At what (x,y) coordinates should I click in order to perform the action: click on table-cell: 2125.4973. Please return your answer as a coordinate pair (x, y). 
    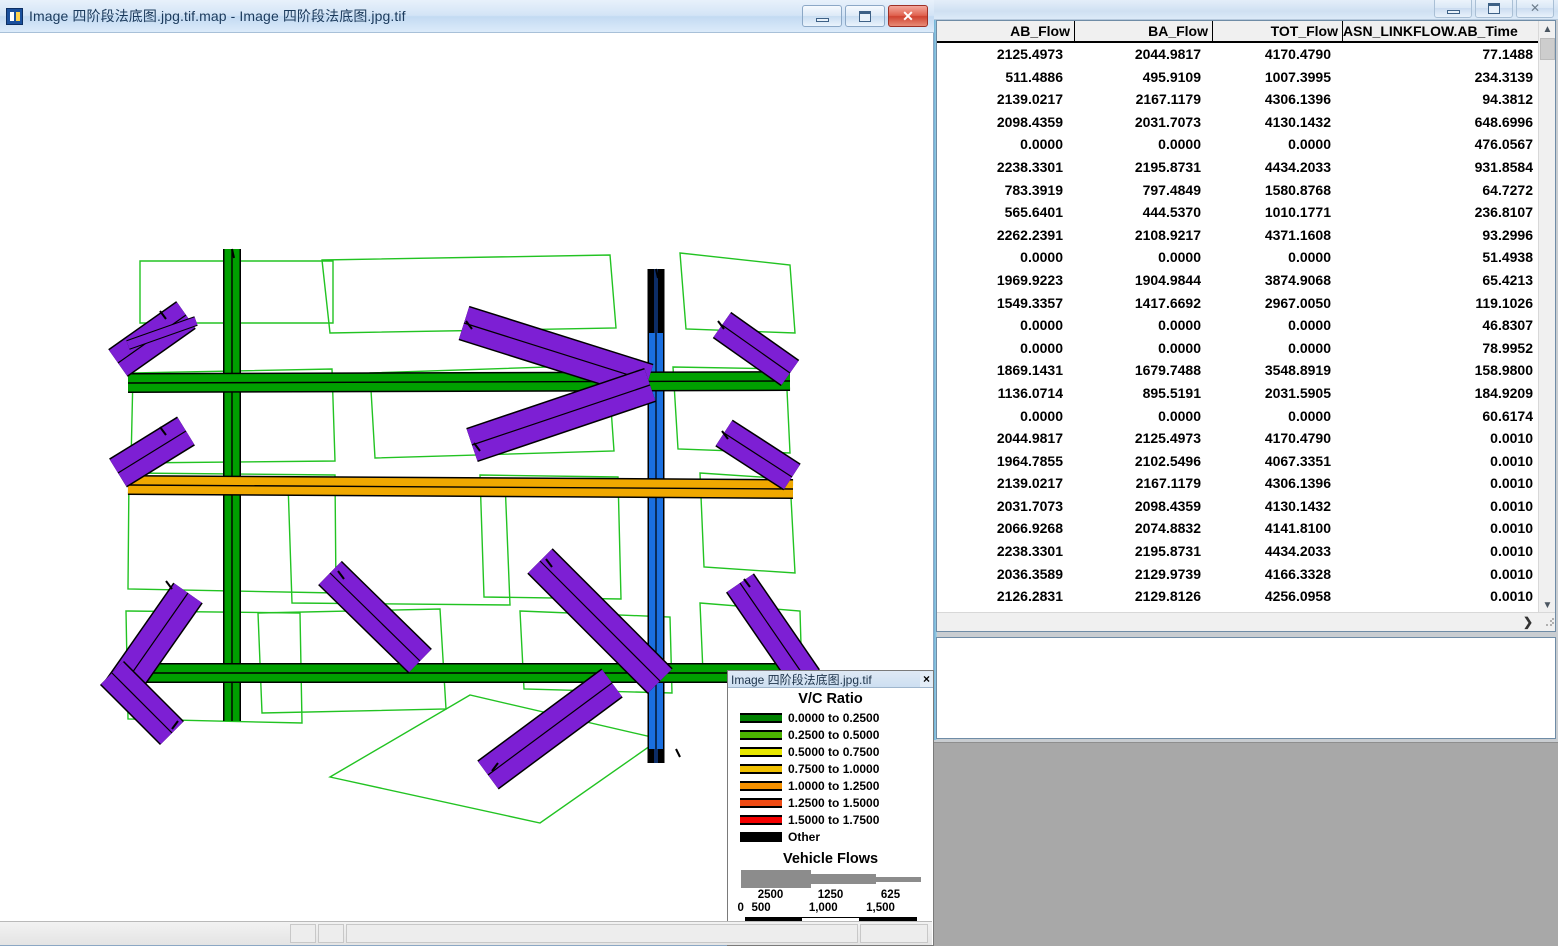
    Looking at the image, I should click on (1144, 438).